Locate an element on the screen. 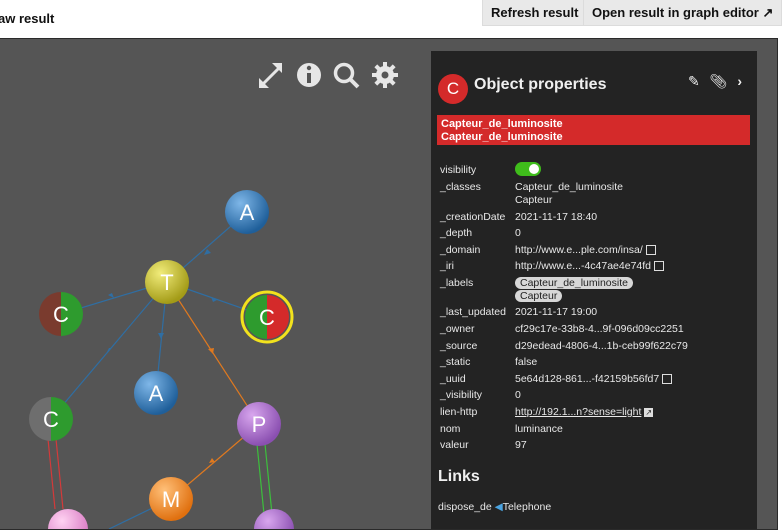 This screenshot has width=783, height=530. prop-key-static: _static is located at coordinates (455, 362).